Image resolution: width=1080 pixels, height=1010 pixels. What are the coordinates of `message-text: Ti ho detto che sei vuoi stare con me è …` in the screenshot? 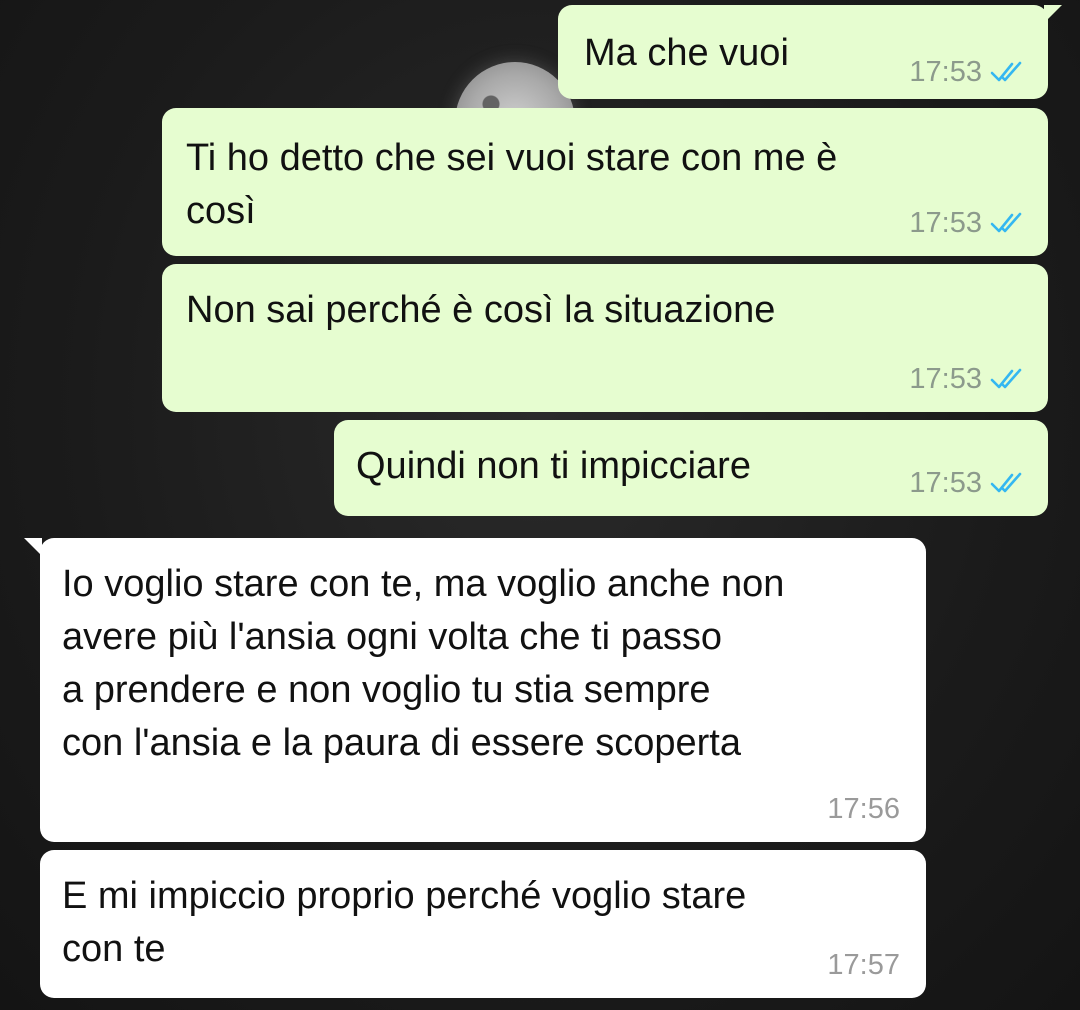 It's located at (512, 184).